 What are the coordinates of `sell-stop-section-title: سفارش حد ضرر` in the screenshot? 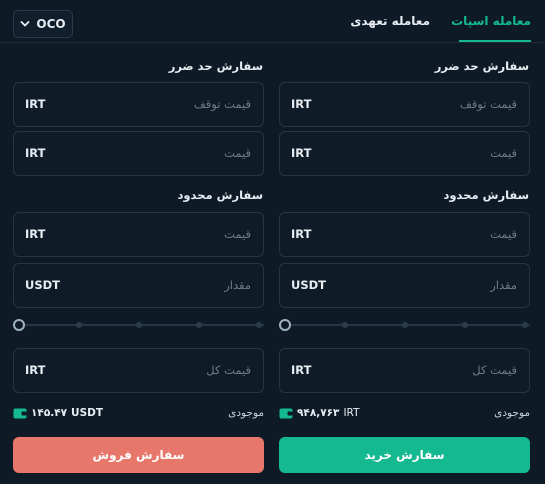 It's located at (215, 66).